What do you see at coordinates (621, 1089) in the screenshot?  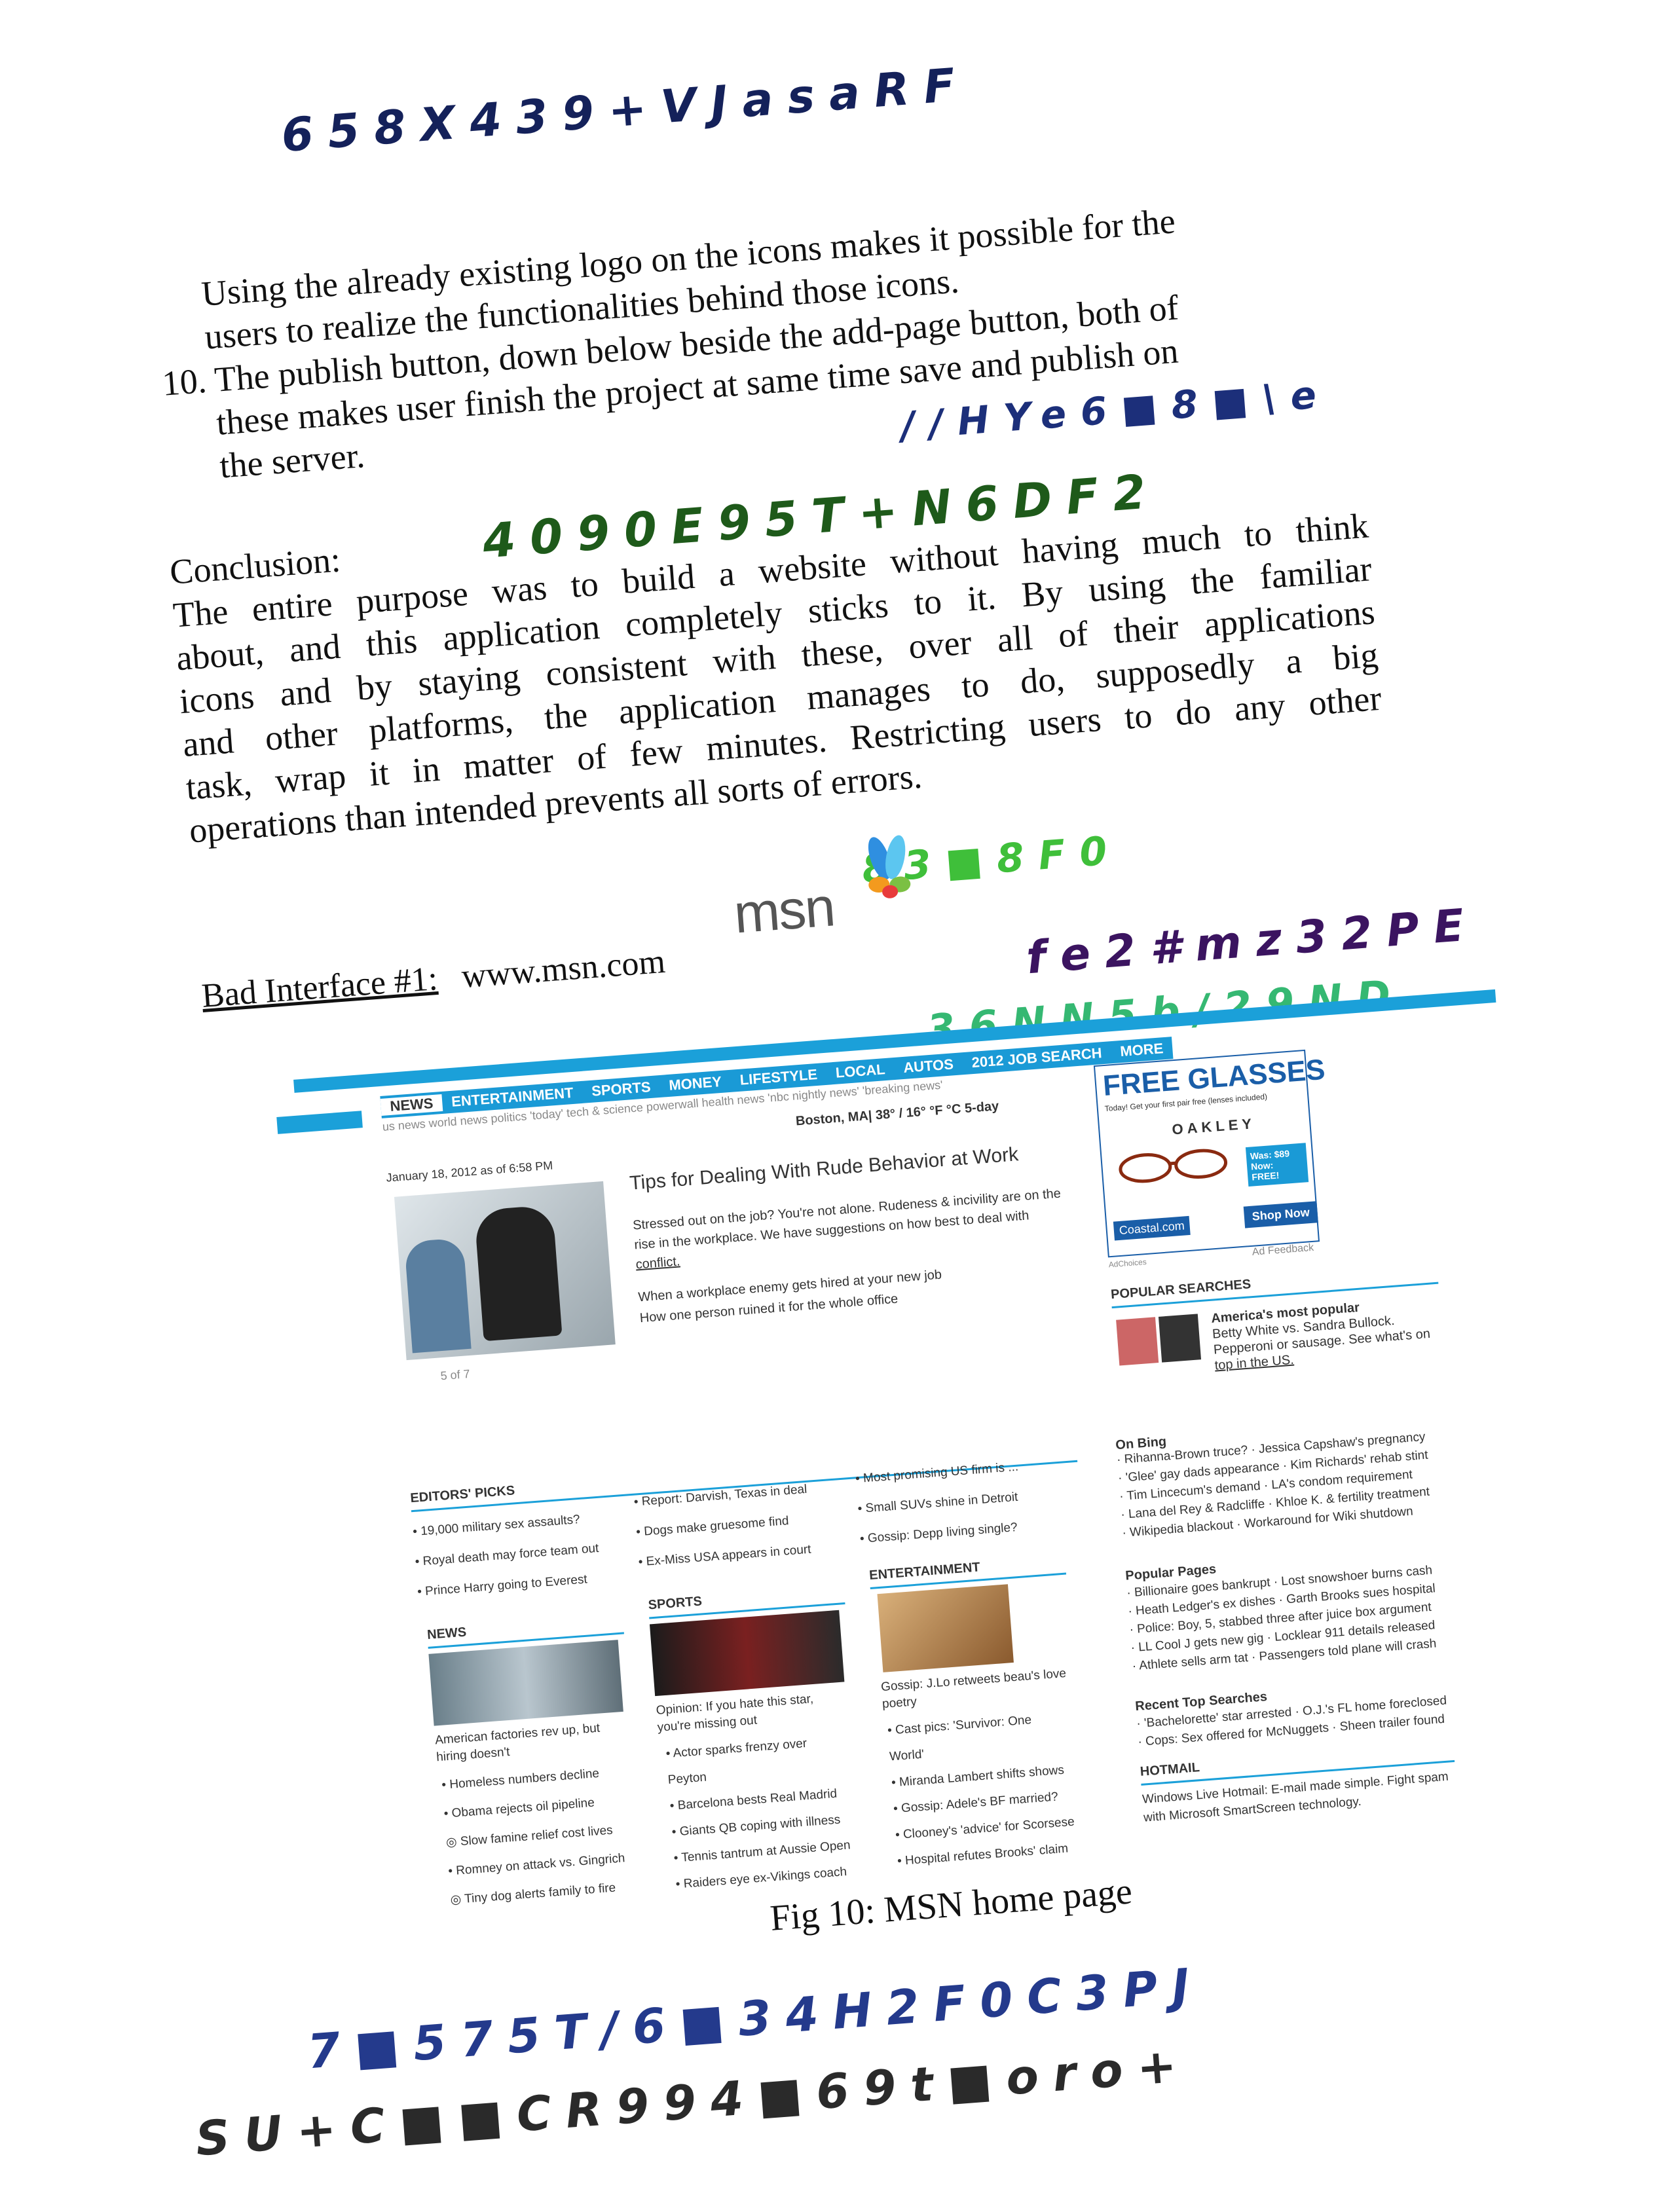 I see `nav-sports: SPORTS` at bounding box center [621, 1089].